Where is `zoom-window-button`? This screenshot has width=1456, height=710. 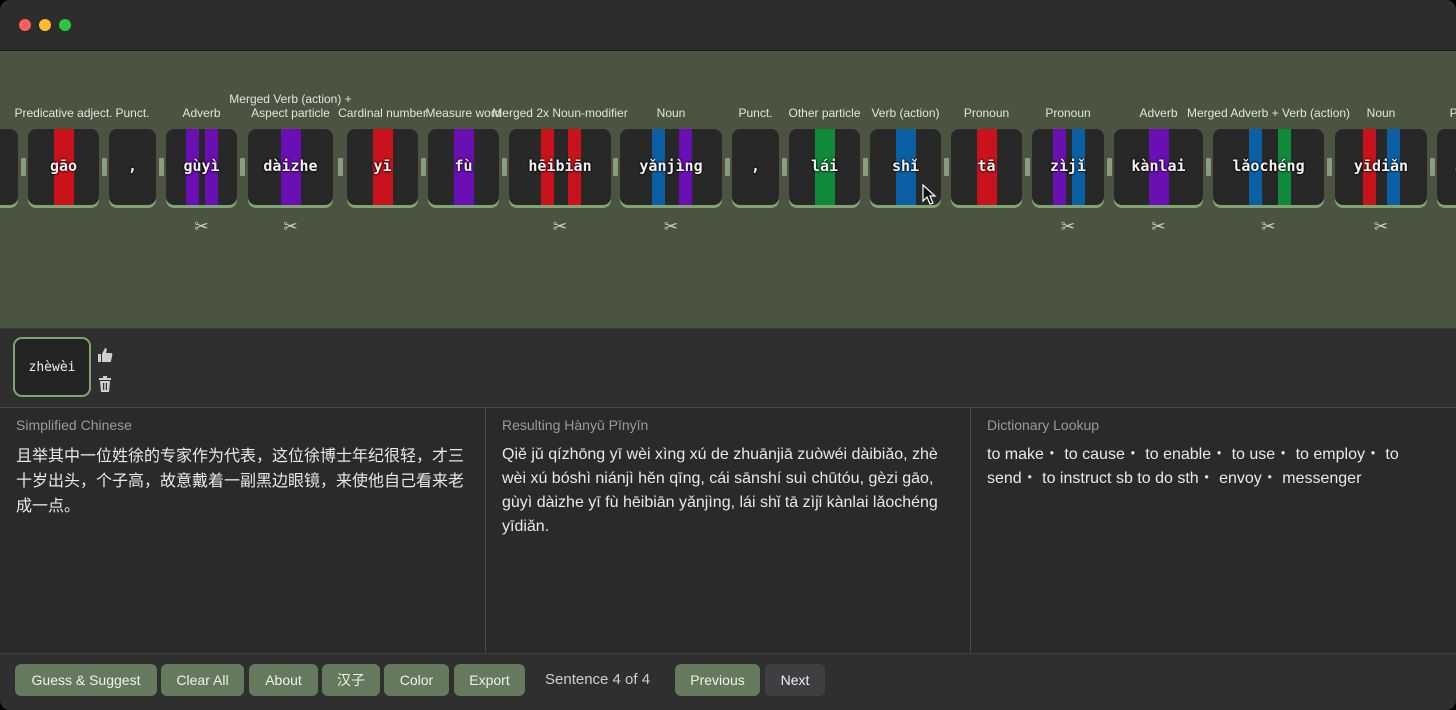
zoom-window-button is located at coordinates (65, 25).